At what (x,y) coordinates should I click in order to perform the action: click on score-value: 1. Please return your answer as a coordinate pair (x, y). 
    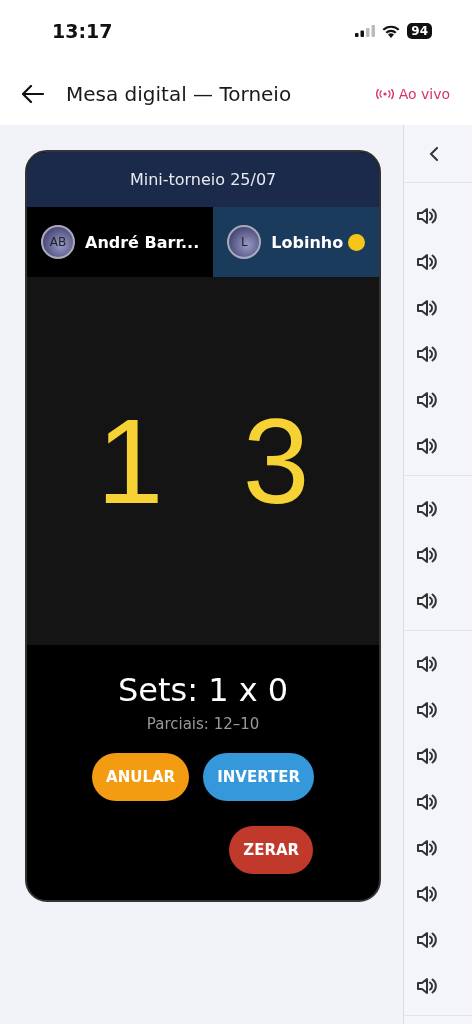
    Looking at the image, I should click on (130, 461).